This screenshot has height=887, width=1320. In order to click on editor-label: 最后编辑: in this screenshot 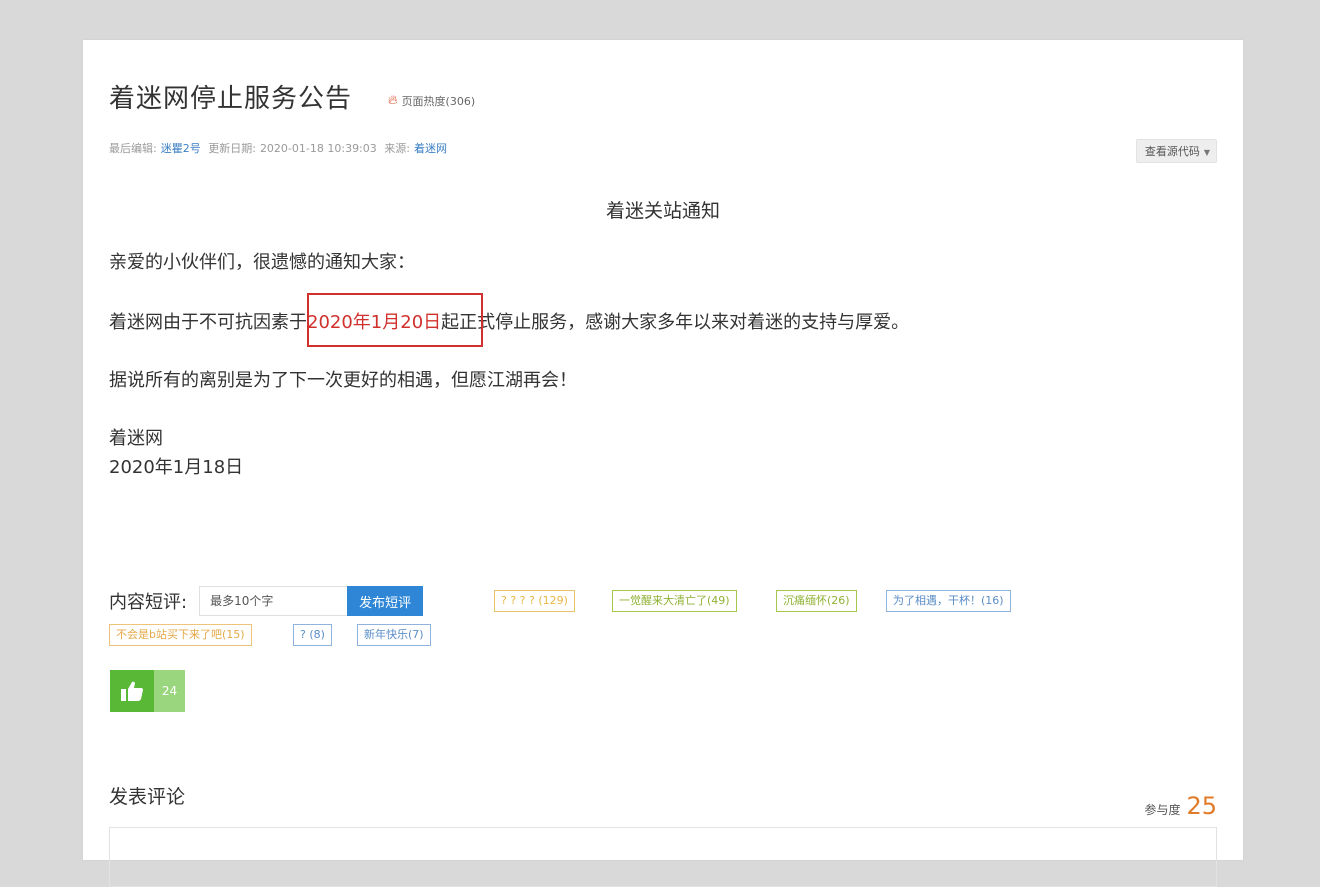, I will do `click(133, 148)`.